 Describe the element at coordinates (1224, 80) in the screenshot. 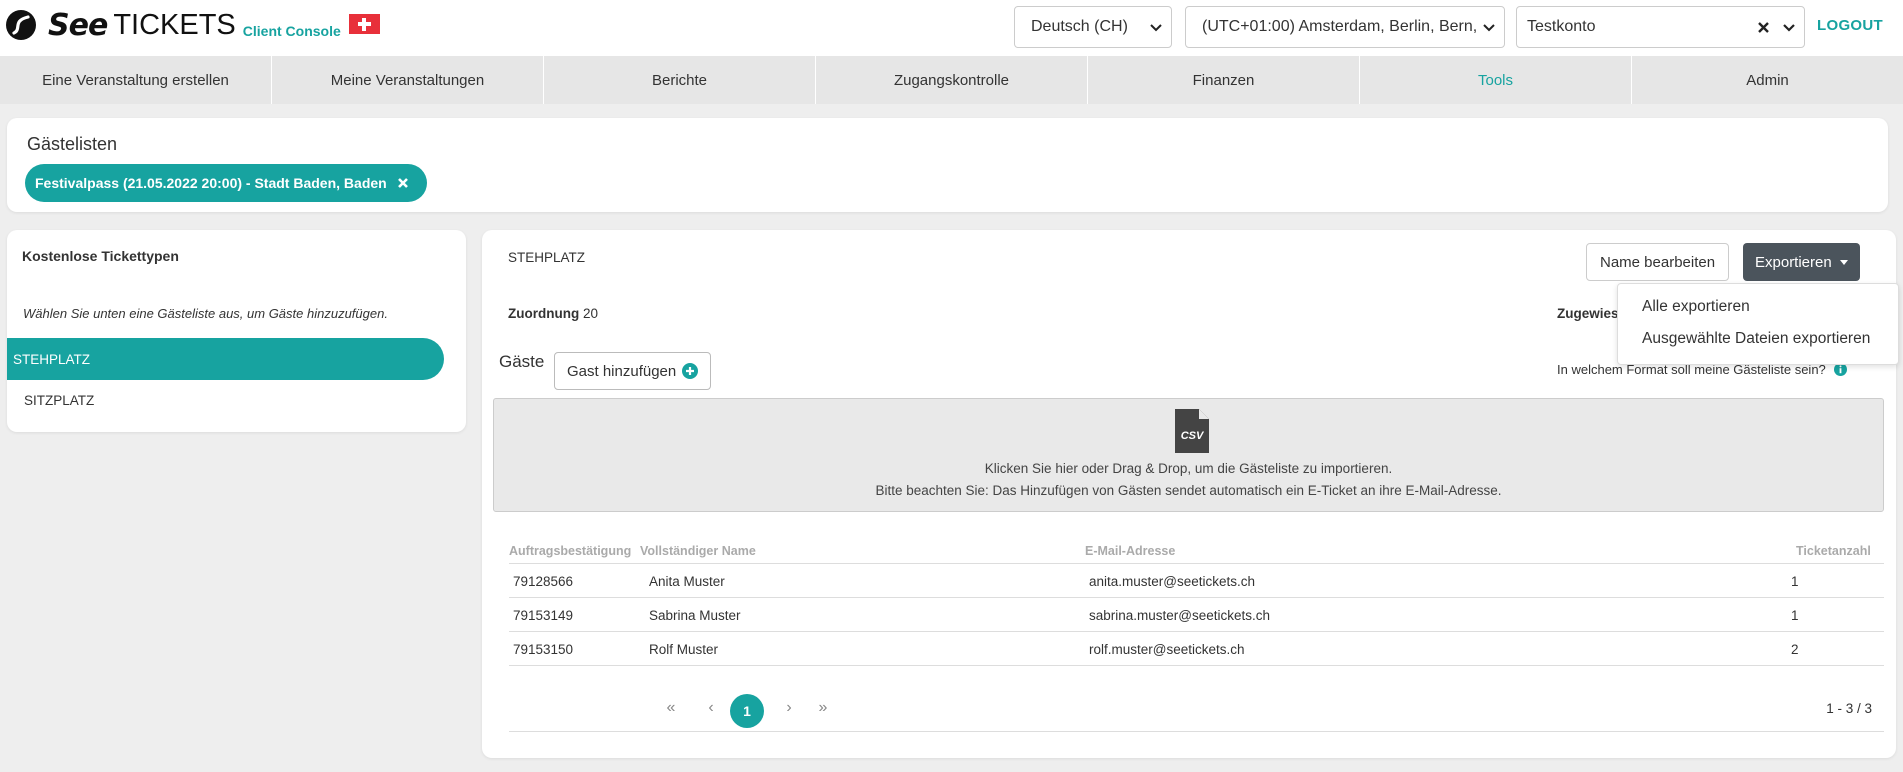

I see `nav-item-finances: Finanzen` at that location.